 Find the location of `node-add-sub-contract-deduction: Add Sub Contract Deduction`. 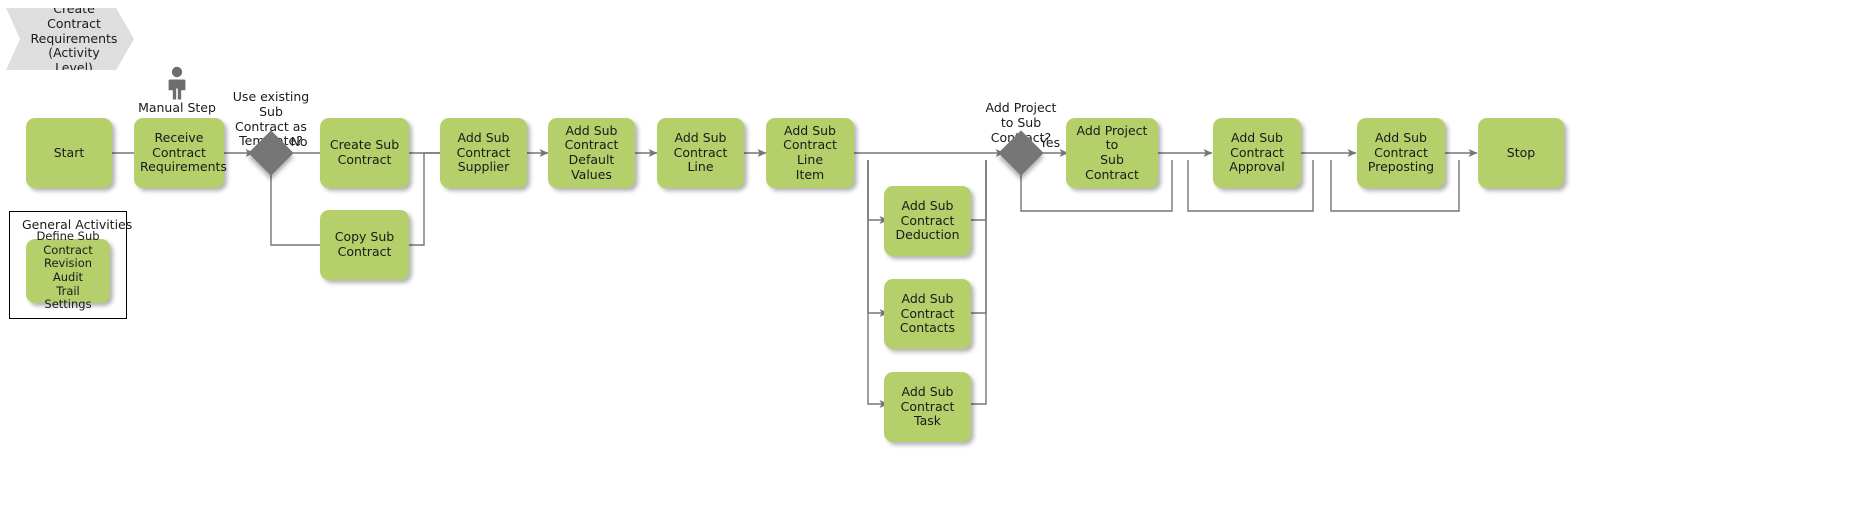

node-add-sub-contract-deduction: Add Sub Contract Deduction is located at coordinates (927, 221).